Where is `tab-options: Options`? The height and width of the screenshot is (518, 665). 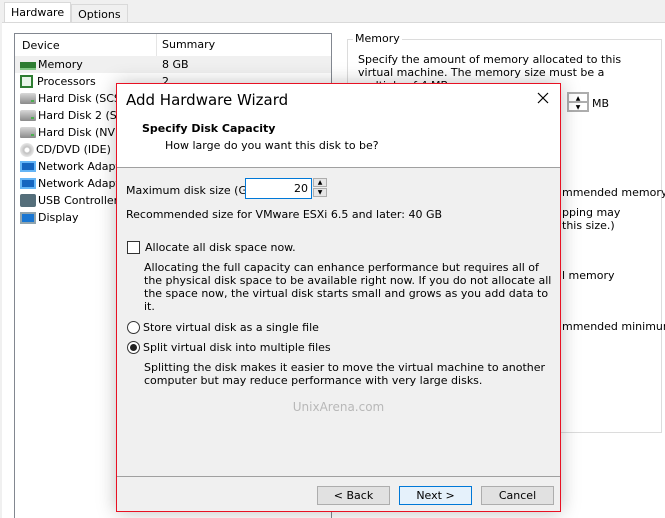
tab-options: Options is located at coordinates (99, 14).